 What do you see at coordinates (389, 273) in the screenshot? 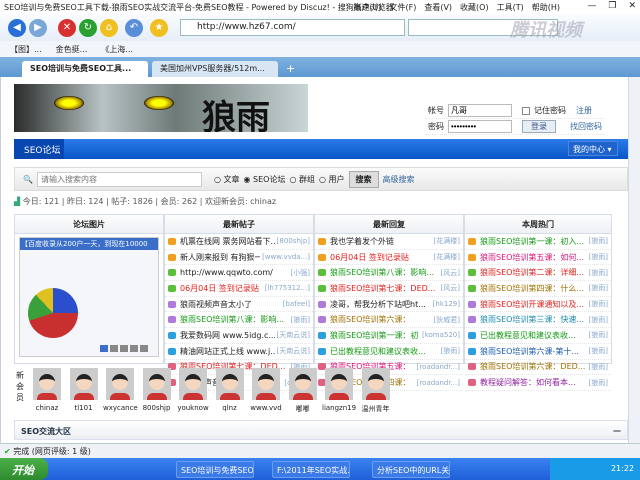
I see `list-item: 狼雨SEO培训第八课：影响... [风云]` at bounding box center [389, 273].